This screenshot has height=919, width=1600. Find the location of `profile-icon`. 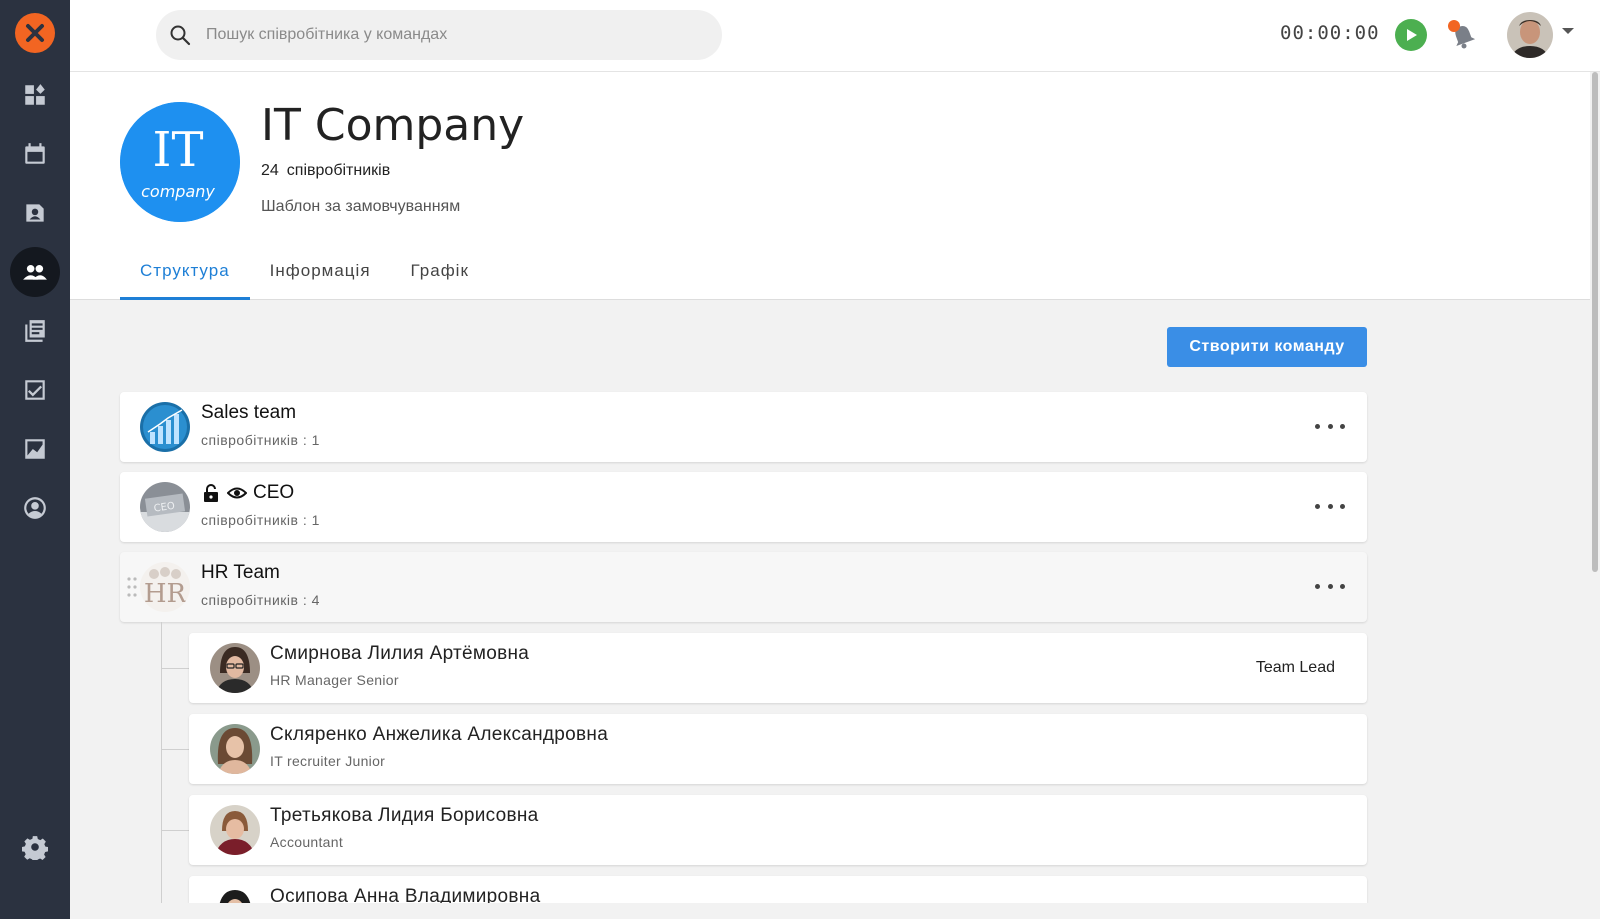

profile-icon is located at coordinates (35, 508).